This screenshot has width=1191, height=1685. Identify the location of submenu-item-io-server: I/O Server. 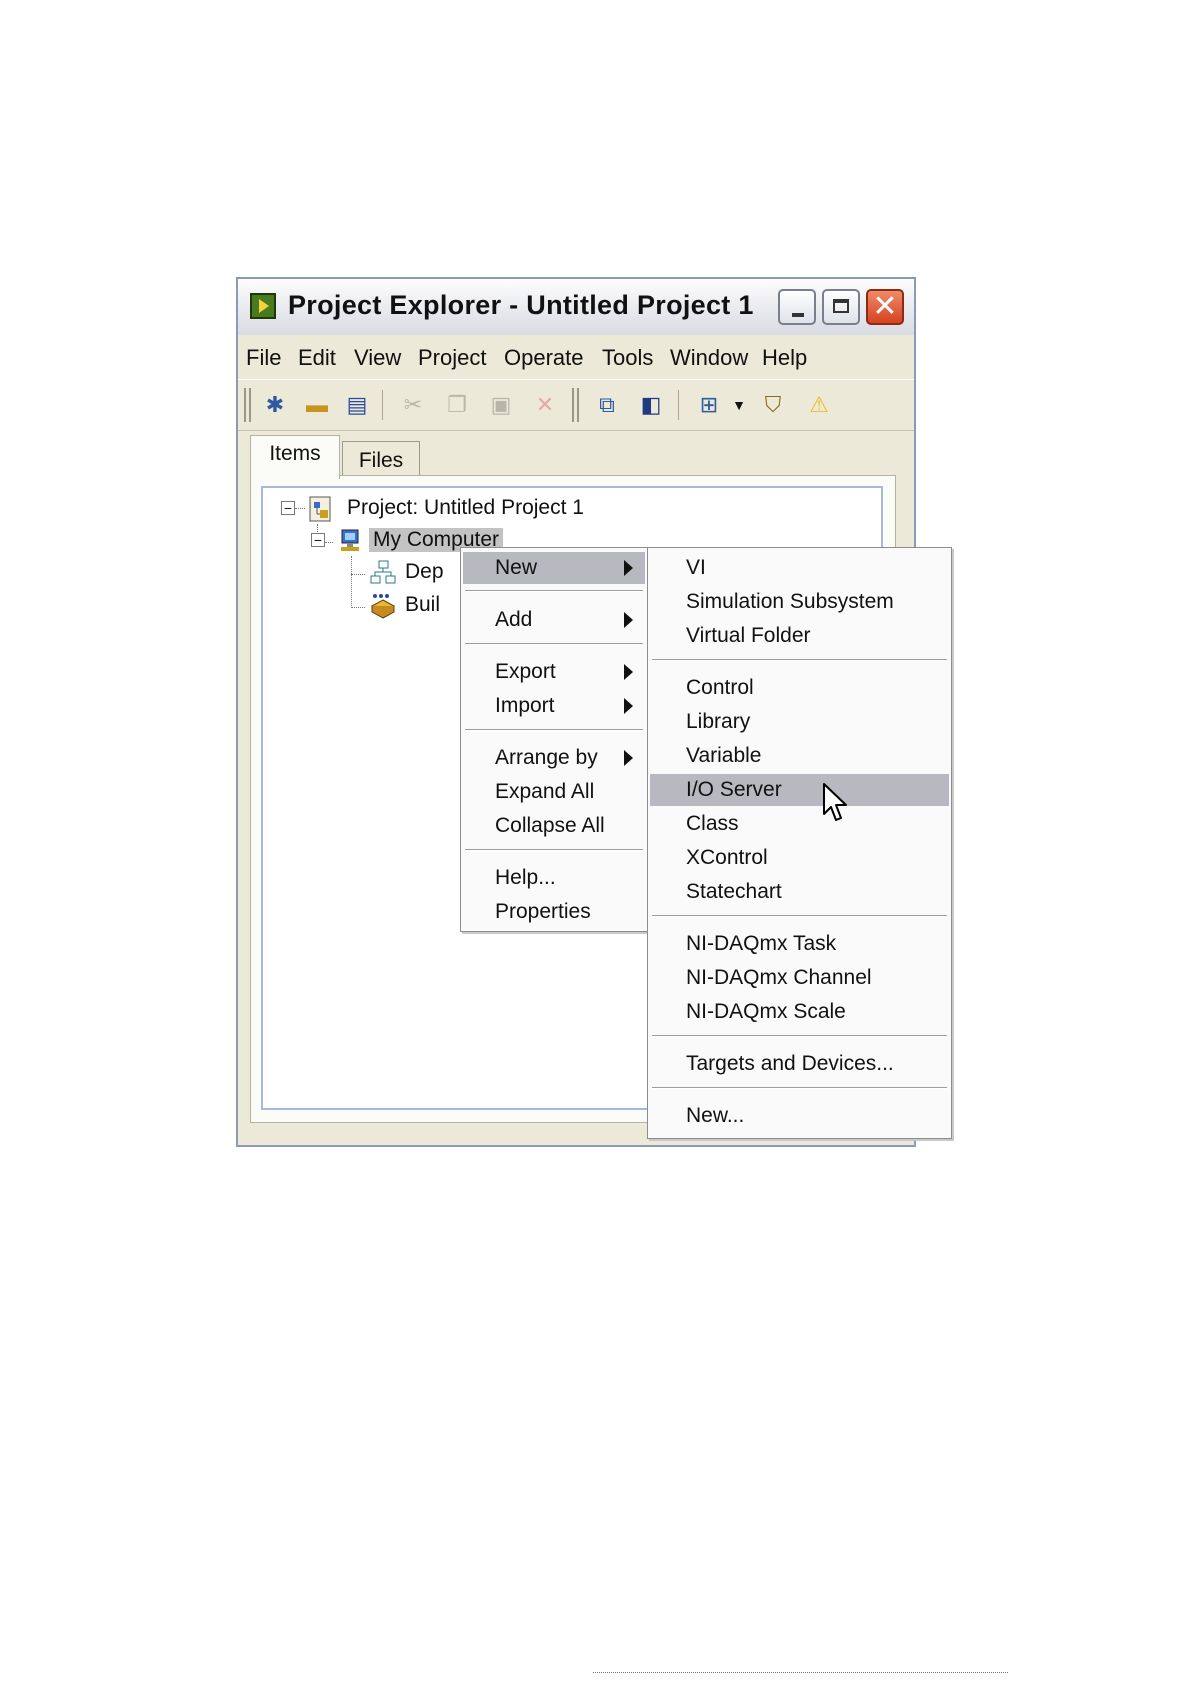
(799, 790).